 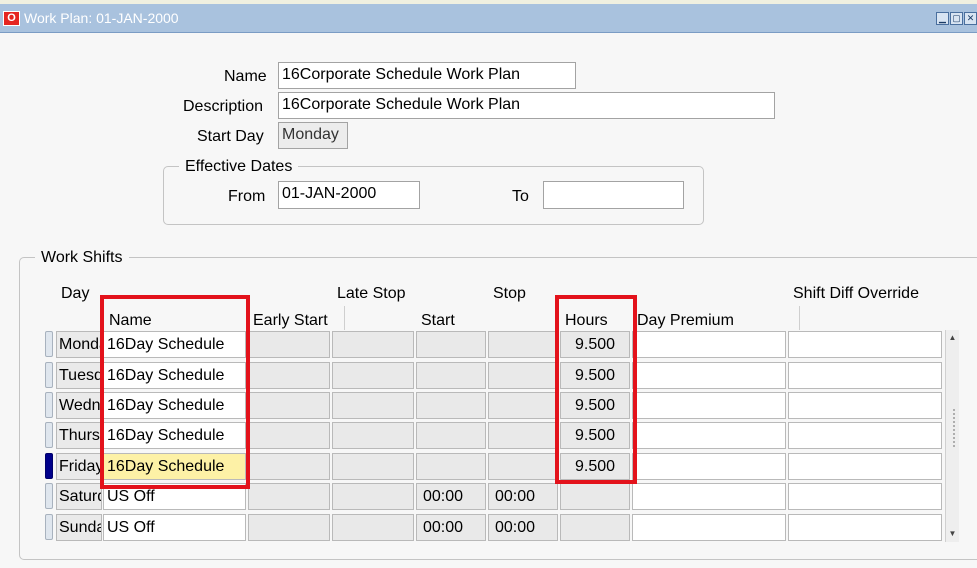 What do you see at coordinates (956, 18) in the screenshot?
I see `maximize-icon: ▢` at bounding box center [956, 18].